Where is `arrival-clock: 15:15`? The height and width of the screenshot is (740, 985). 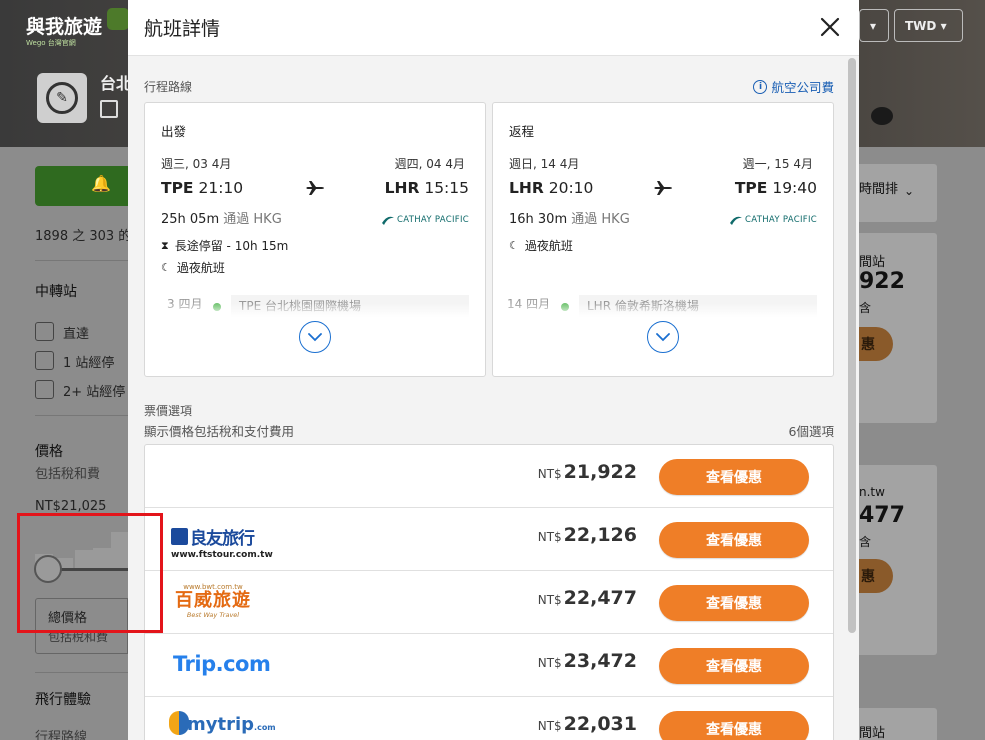 arrival-clock: 15:15 is located at coordinates (446, 188).